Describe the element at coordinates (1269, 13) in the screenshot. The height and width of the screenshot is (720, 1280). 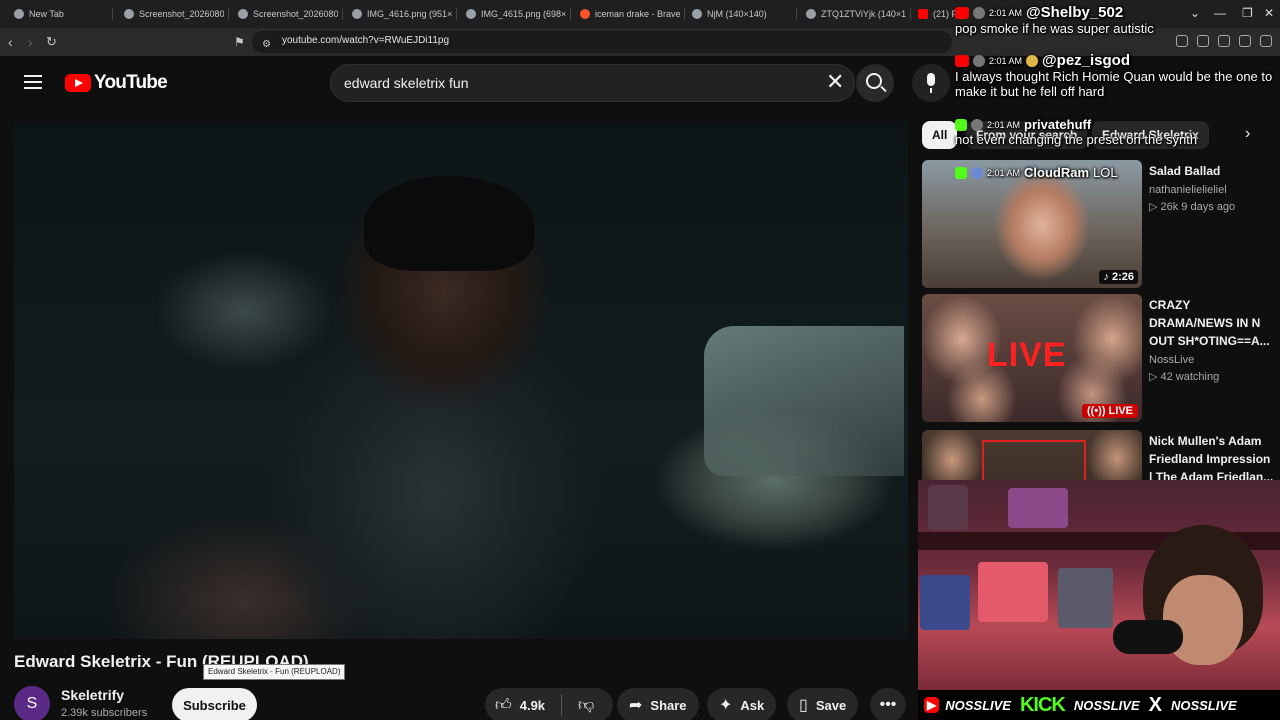
I see `close-window-icon: ✕` at that location.